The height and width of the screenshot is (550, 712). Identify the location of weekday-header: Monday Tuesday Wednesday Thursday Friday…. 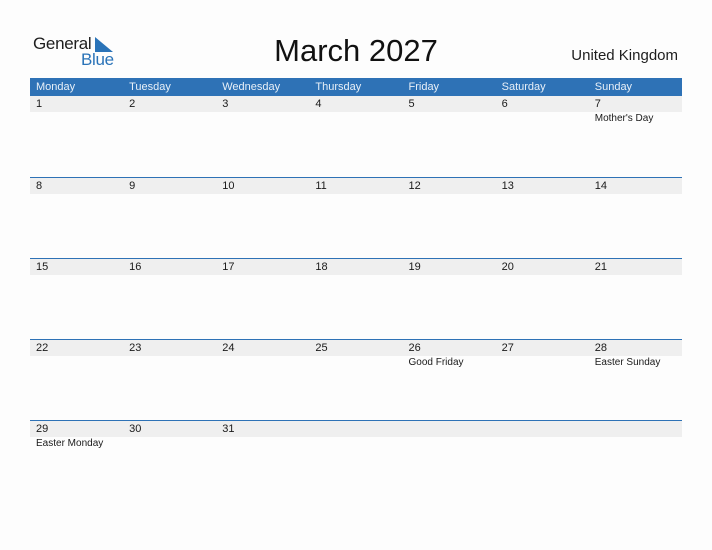
(356, 87).